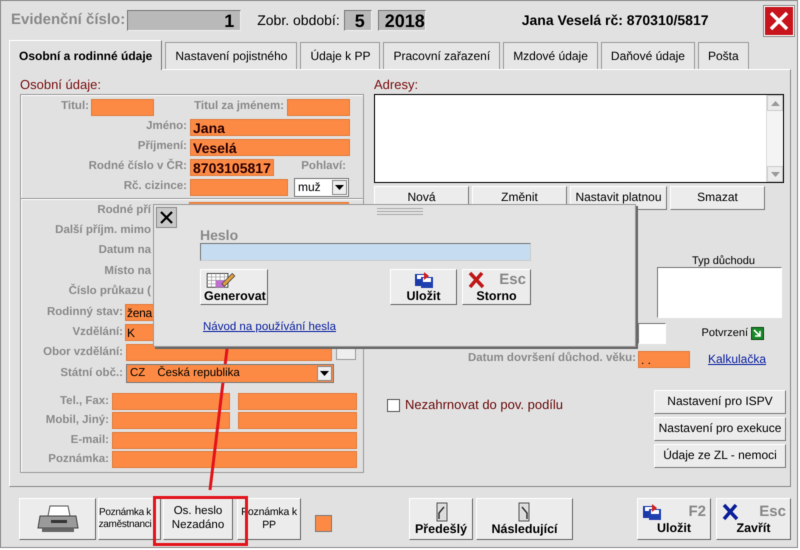  I want to click on cancel-button: Esc Storno, so click(496, 287).